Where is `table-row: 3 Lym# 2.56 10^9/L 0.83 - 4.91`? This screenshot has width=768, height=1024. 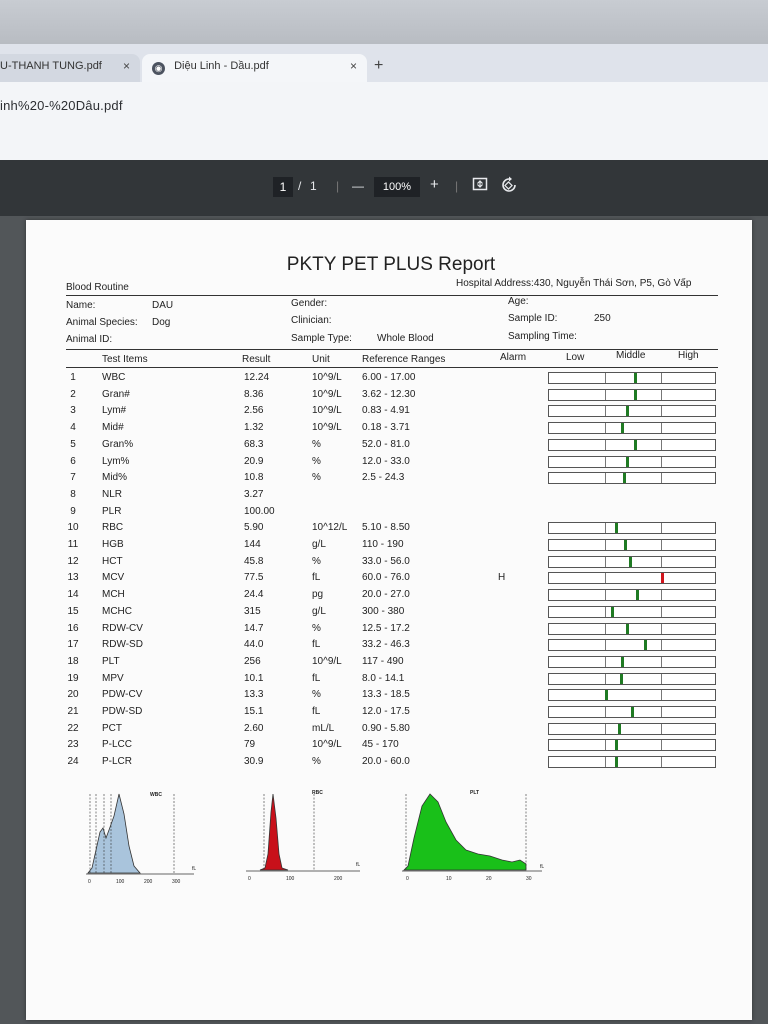 table-row: 3 Lym# 2.56 10^9/L 0.83 - 4.91 is located at coordinates (389, 411).